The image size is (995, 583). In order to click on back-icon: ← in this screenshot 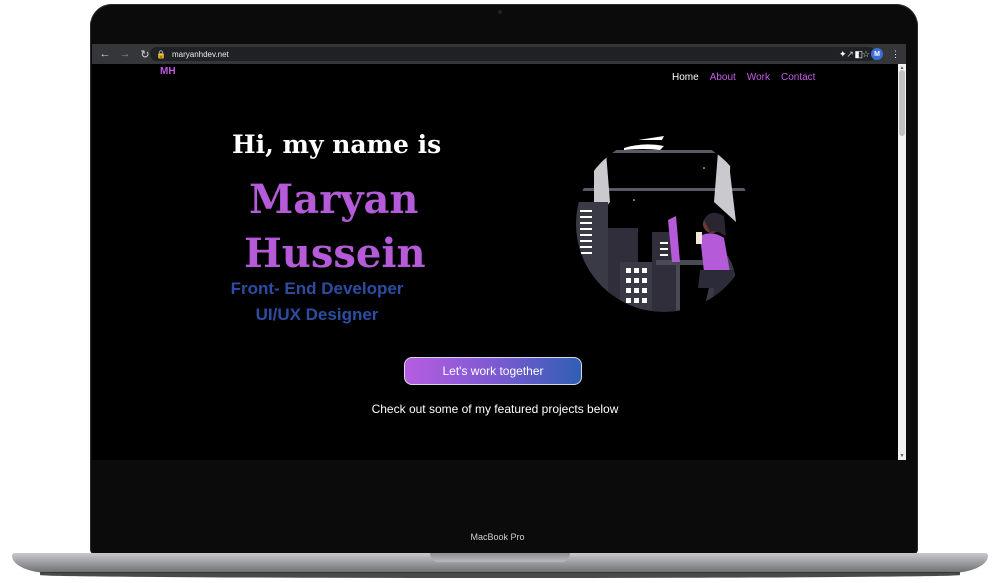, I will do `click(105, 54)`.